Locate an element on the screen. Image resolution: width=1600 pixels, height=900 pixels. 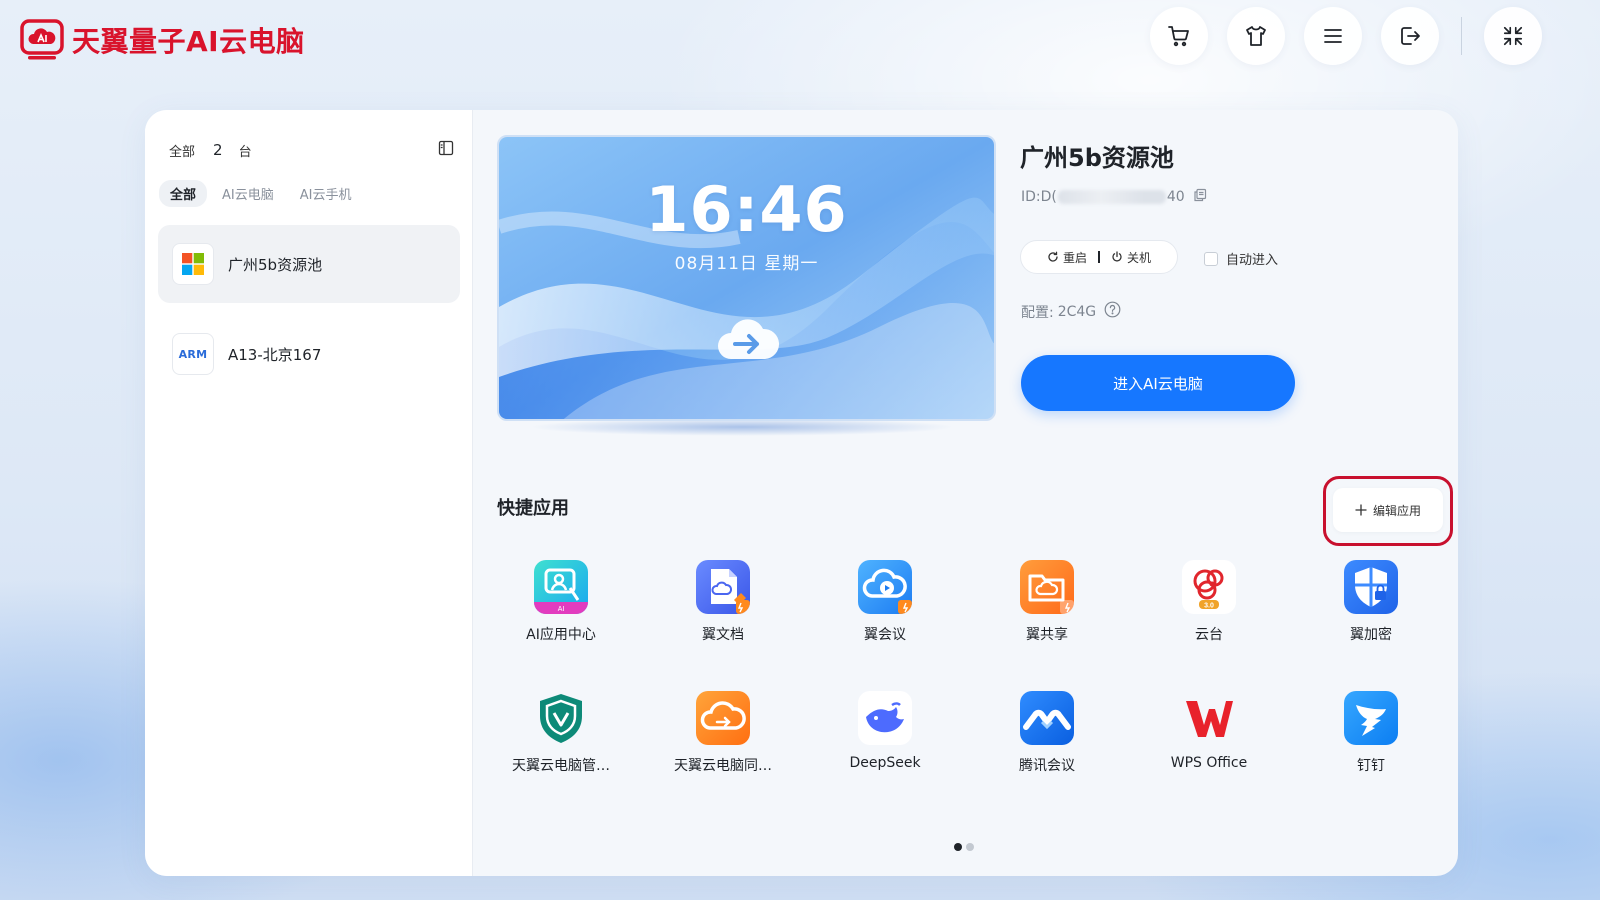
cloud-arrow-icon is located at coordinates (749, 339).